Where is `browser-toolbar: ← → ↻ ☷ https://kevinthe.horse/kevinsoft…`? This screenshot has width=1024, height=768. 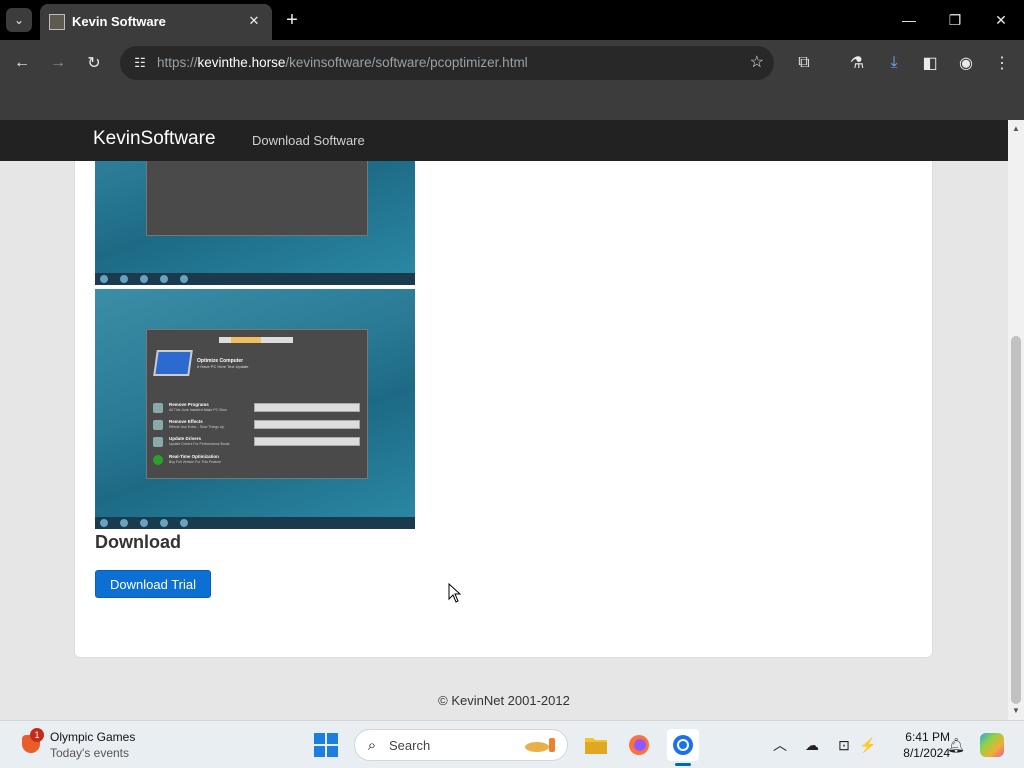 browser-toolbar: ← → ↻ ☷ https://kevinthe.horse/kevinsoft… is located at coordinates (512, 63).